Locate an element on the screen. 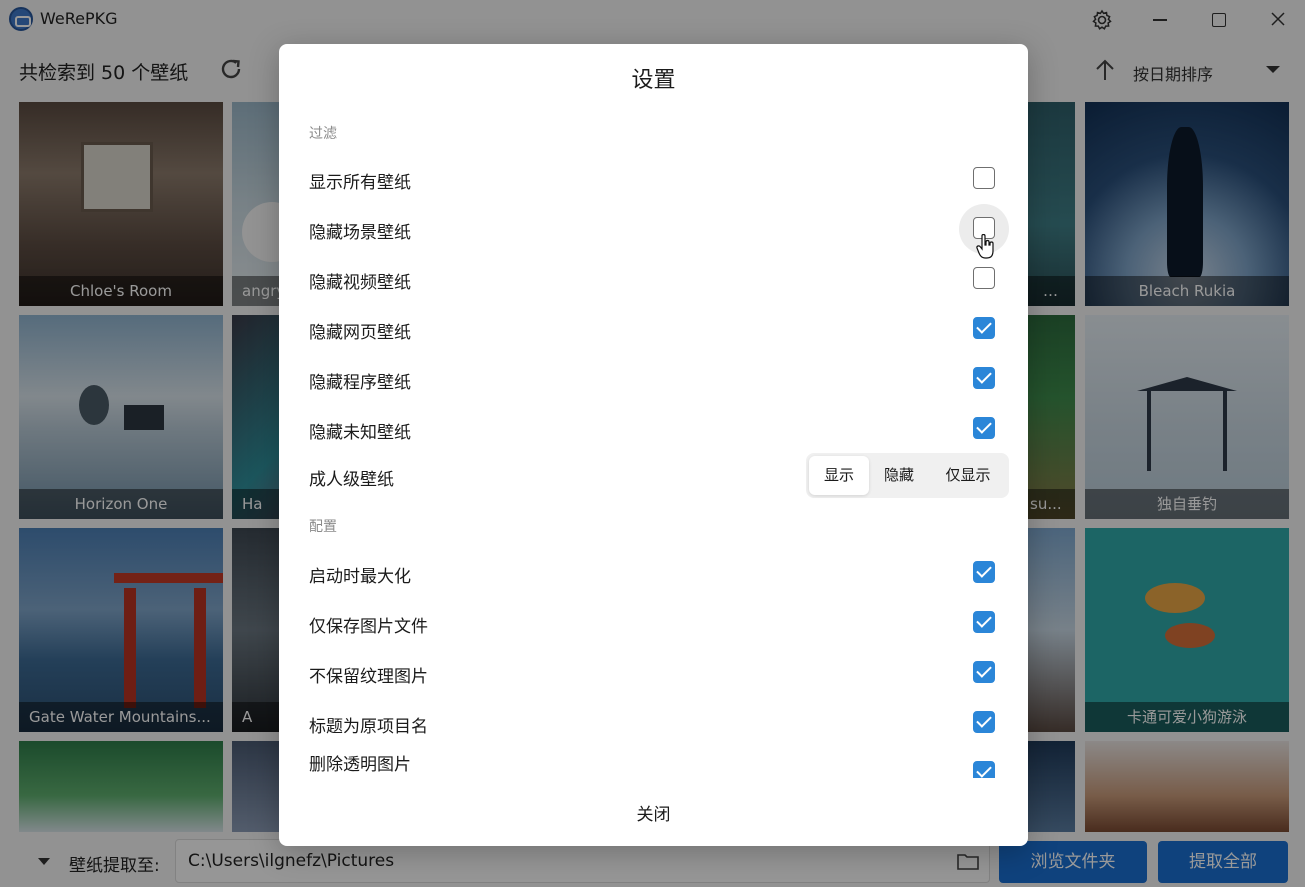 Image resolution: width=1305 pixels, height=887 pixels. hide-unknown-checkbox is located at coordinates (984, 428).